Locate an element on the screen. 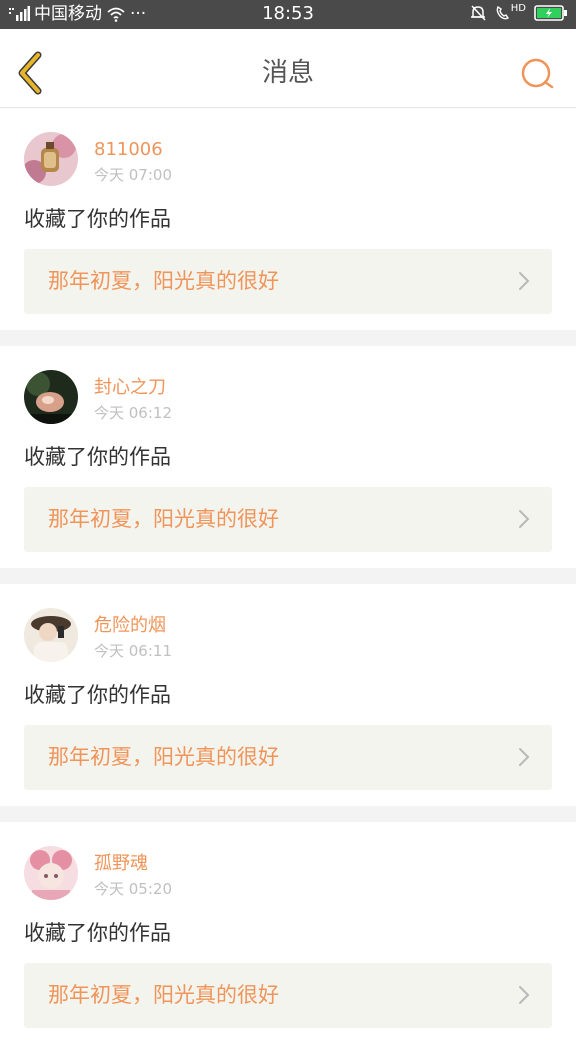 Image resolution: width=576 pixels, height=1044 pixels. username: 811006 is located at coordinates (128, 150).